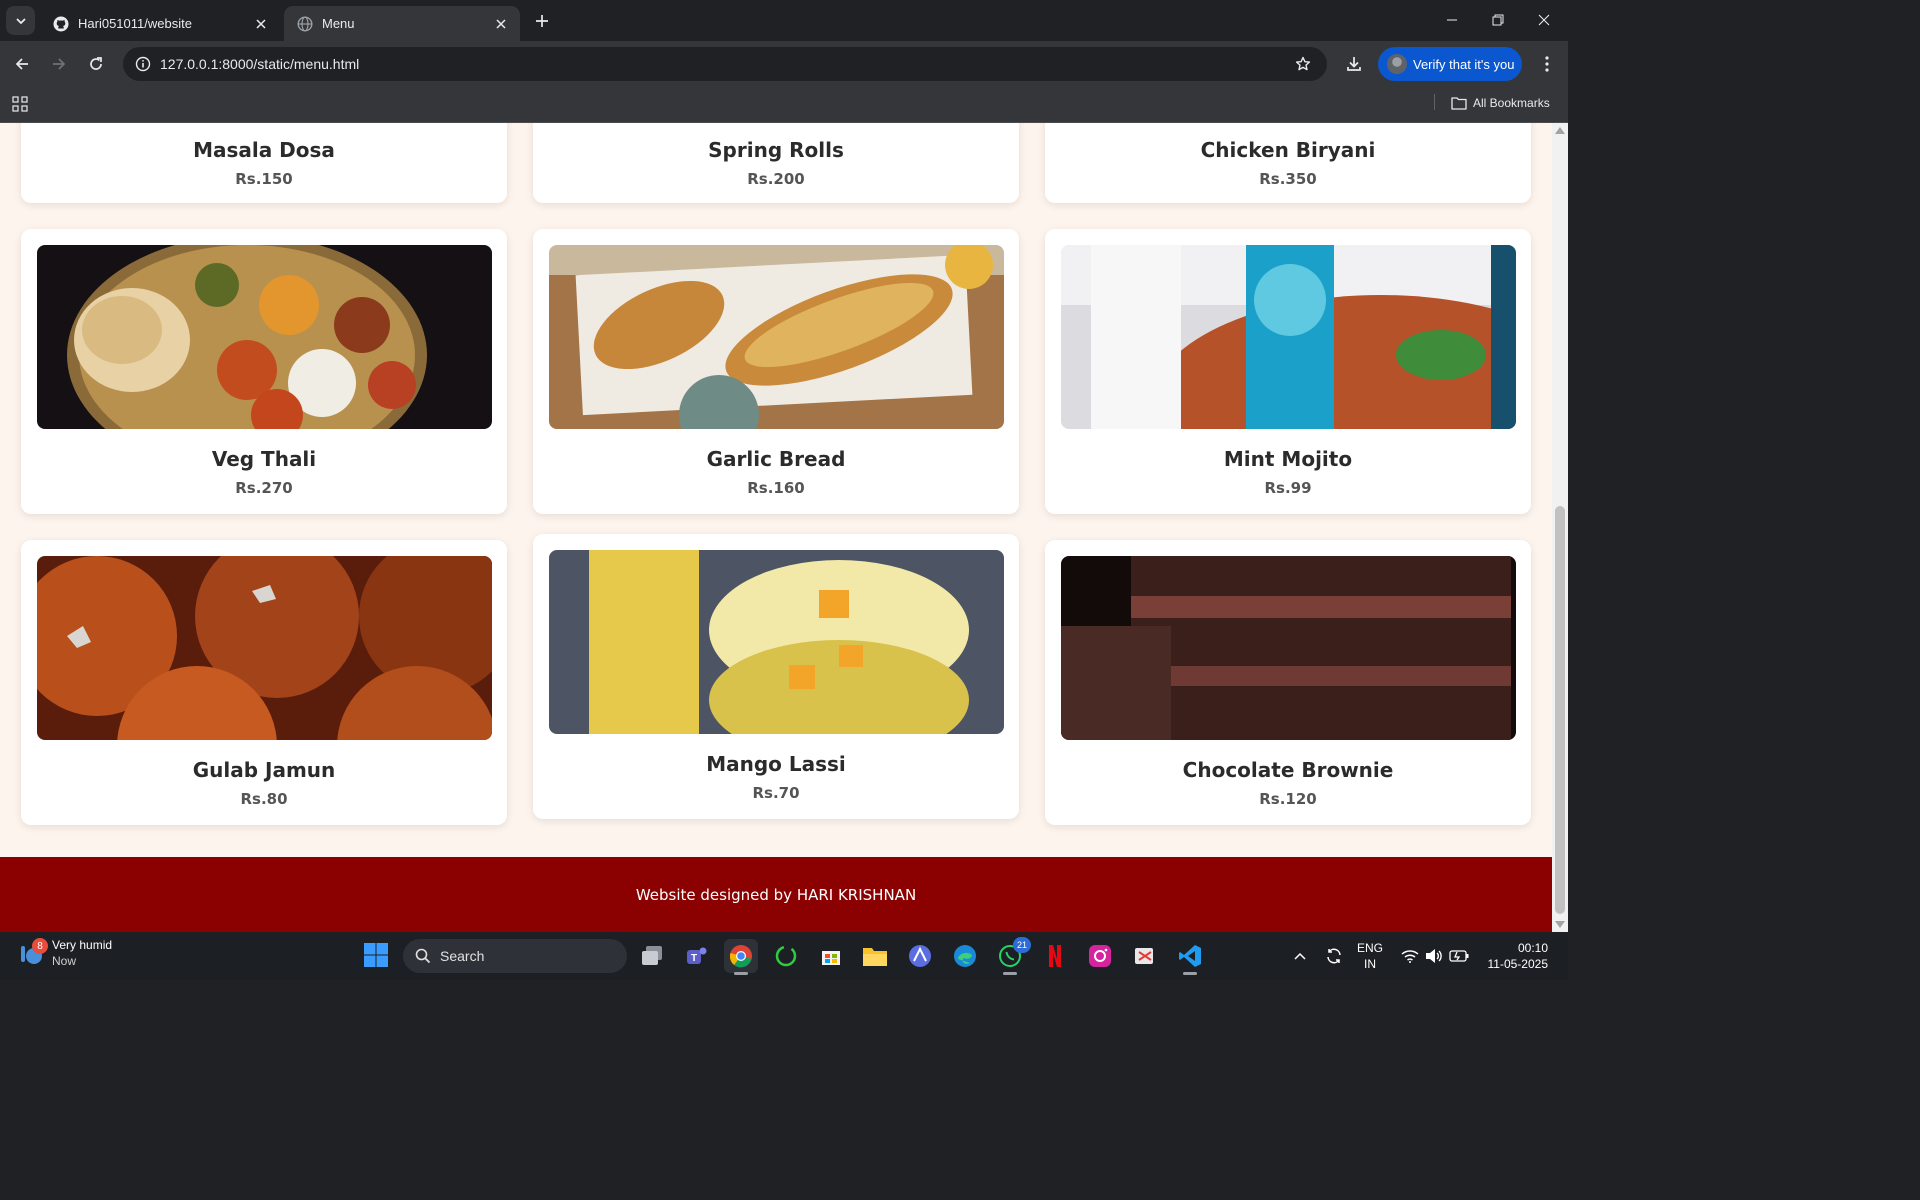 The height and width of the screenshot is (1200, 1920). Describe the element at coordinates (697, 956) in the screenshot. I see `teams-icon: T` at that location.